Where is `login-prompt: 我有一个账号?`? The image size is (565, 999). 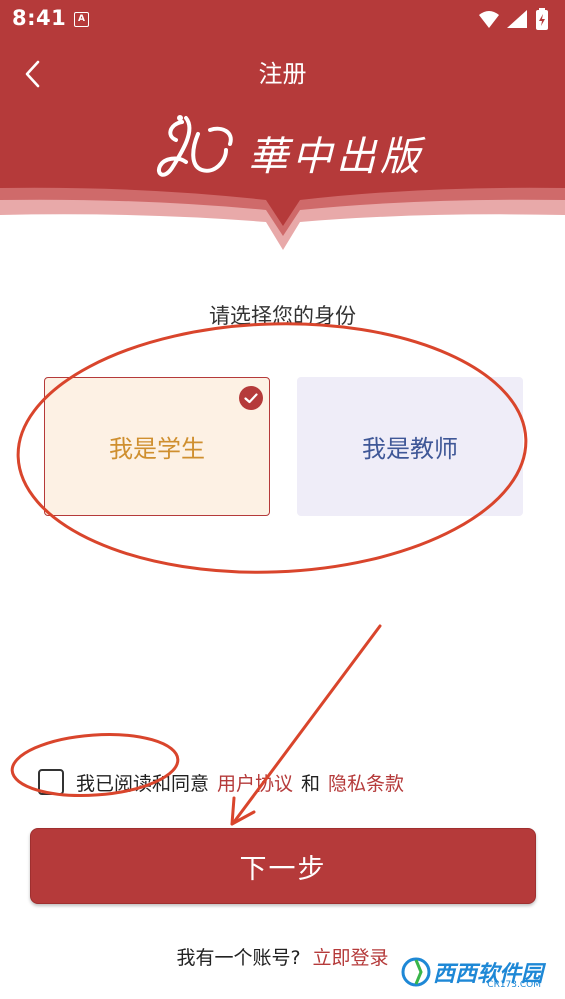 login-prompt: 我有一个账号? is located at coordinates (238, 958).